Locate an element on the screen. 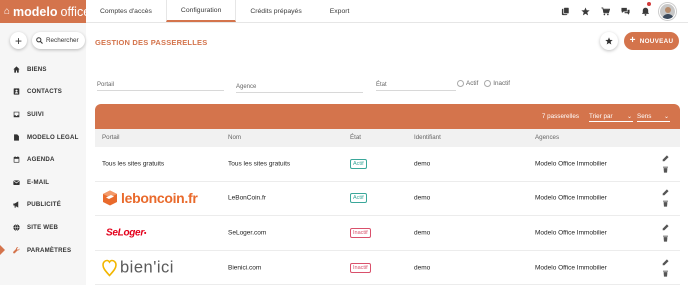 The image size is (688, 285). sidebar-item-label: SUIVI is located at coordinates (35, 114).